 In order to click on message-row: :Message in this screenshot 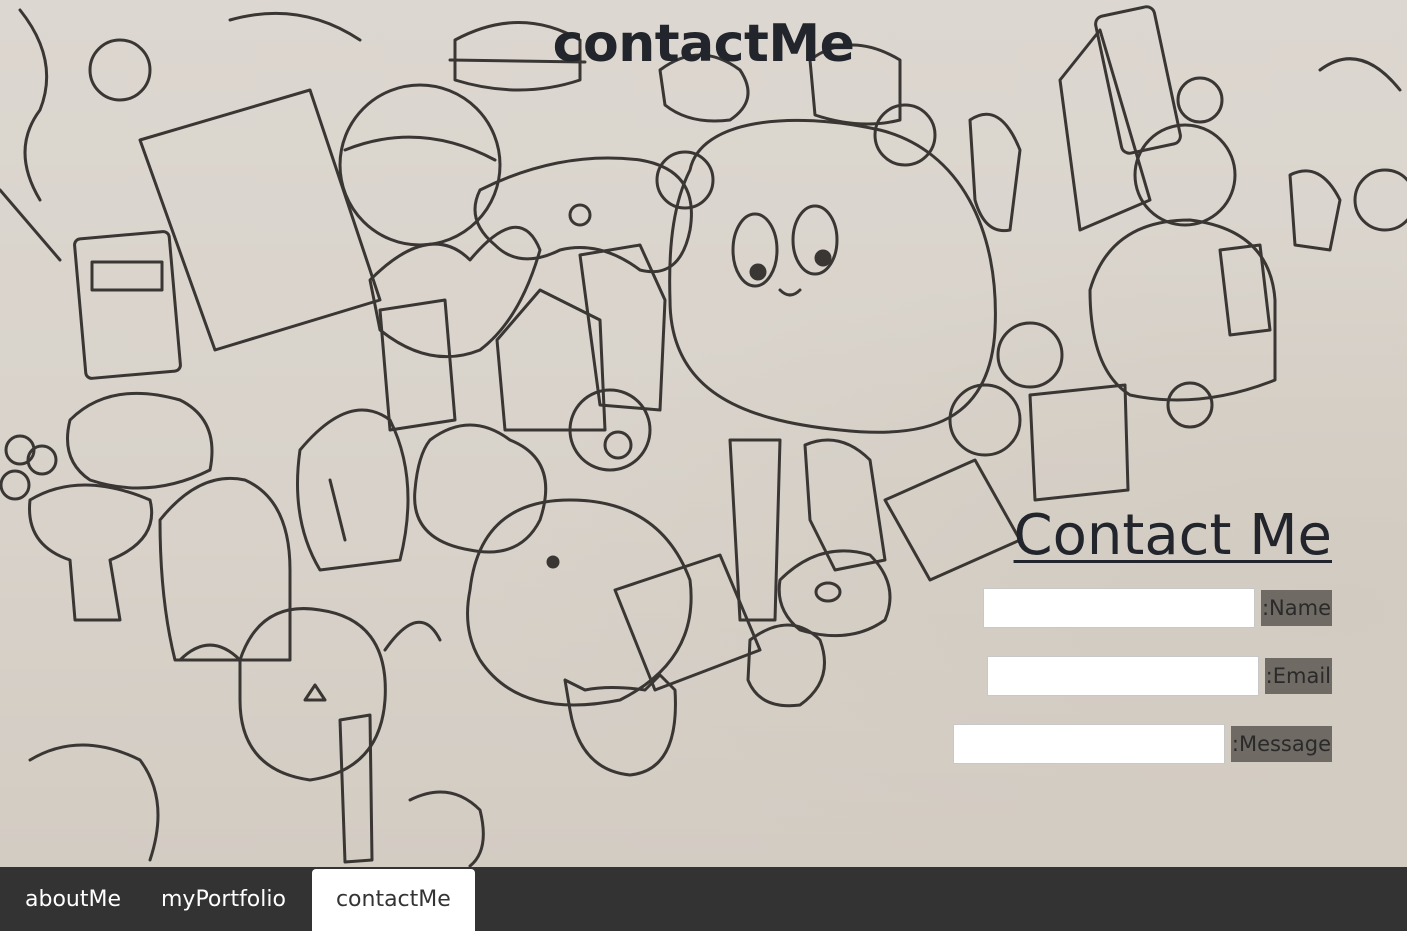, I will do `click(1082, 744)`.